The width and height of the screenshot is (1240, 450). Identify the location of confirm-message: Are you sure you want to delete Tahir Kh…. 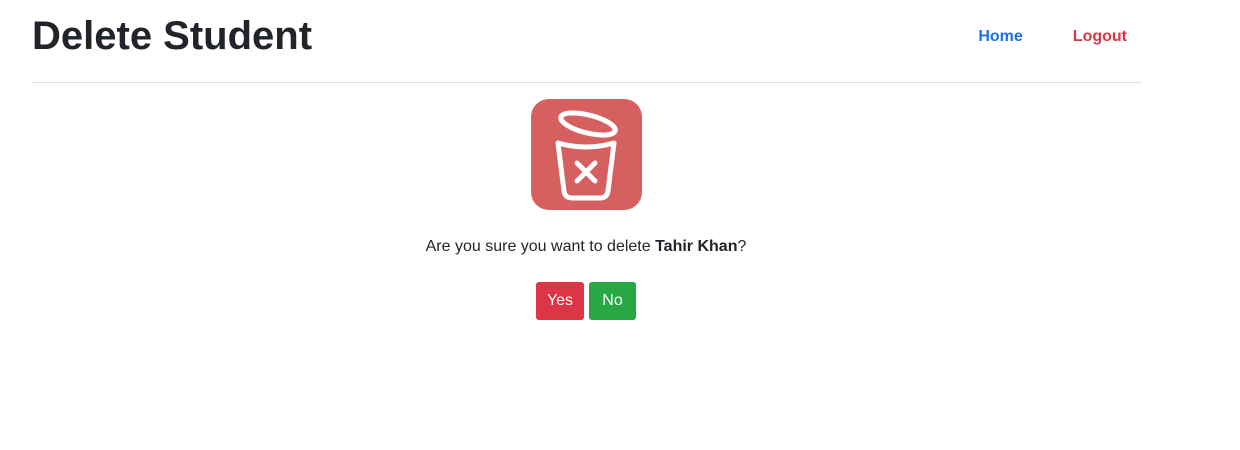
(586, 247).